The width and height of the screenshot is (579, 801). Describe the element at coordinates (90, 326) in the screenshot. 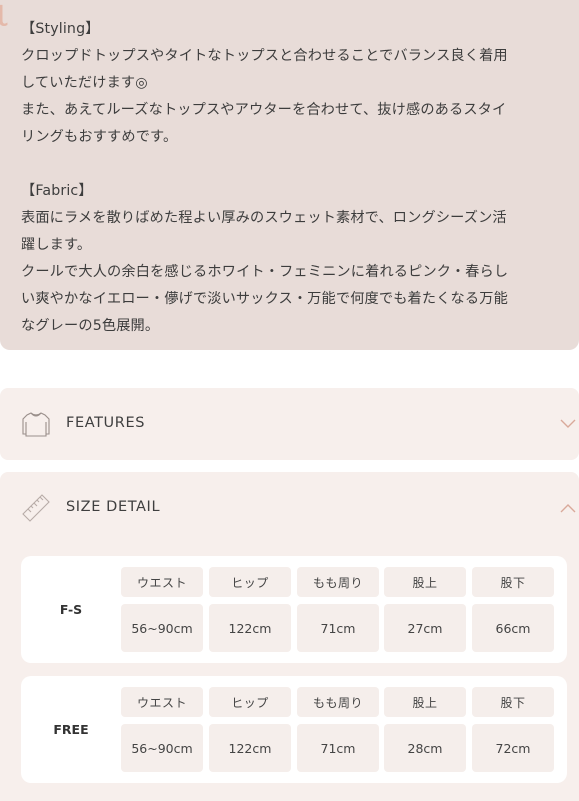

I see `fabric-line: なグレーの5色展開。` at that location.